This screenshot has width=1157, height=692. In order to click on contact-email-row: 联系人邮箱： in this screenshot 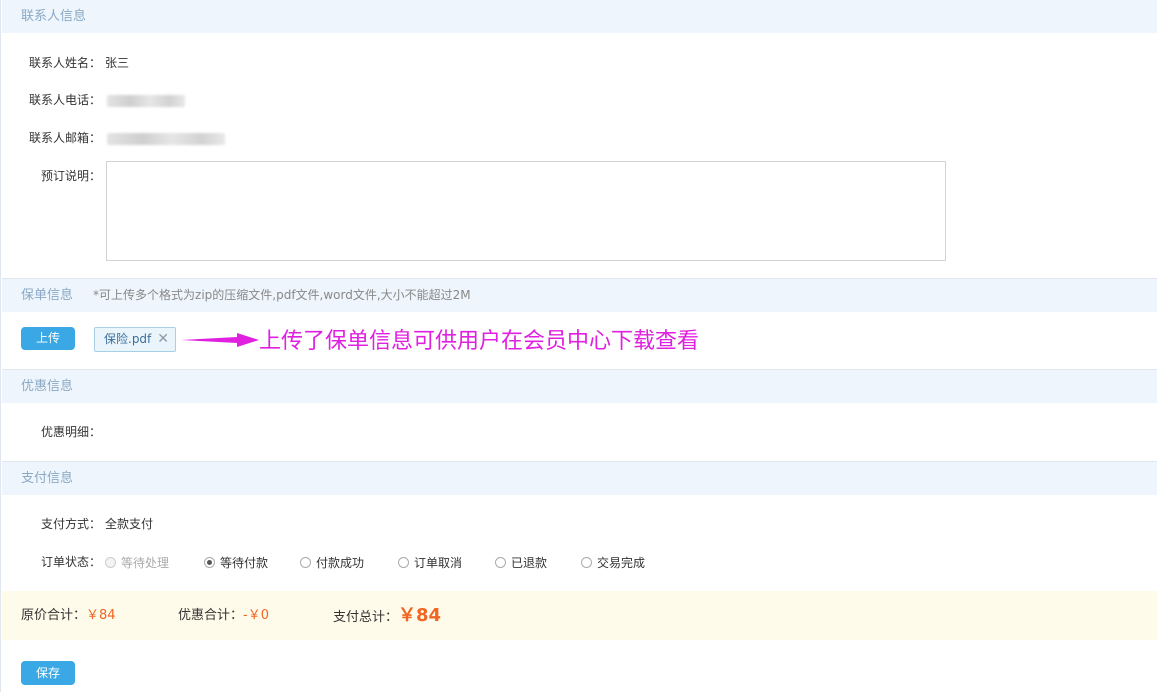, I will do `click(113, 138)`.